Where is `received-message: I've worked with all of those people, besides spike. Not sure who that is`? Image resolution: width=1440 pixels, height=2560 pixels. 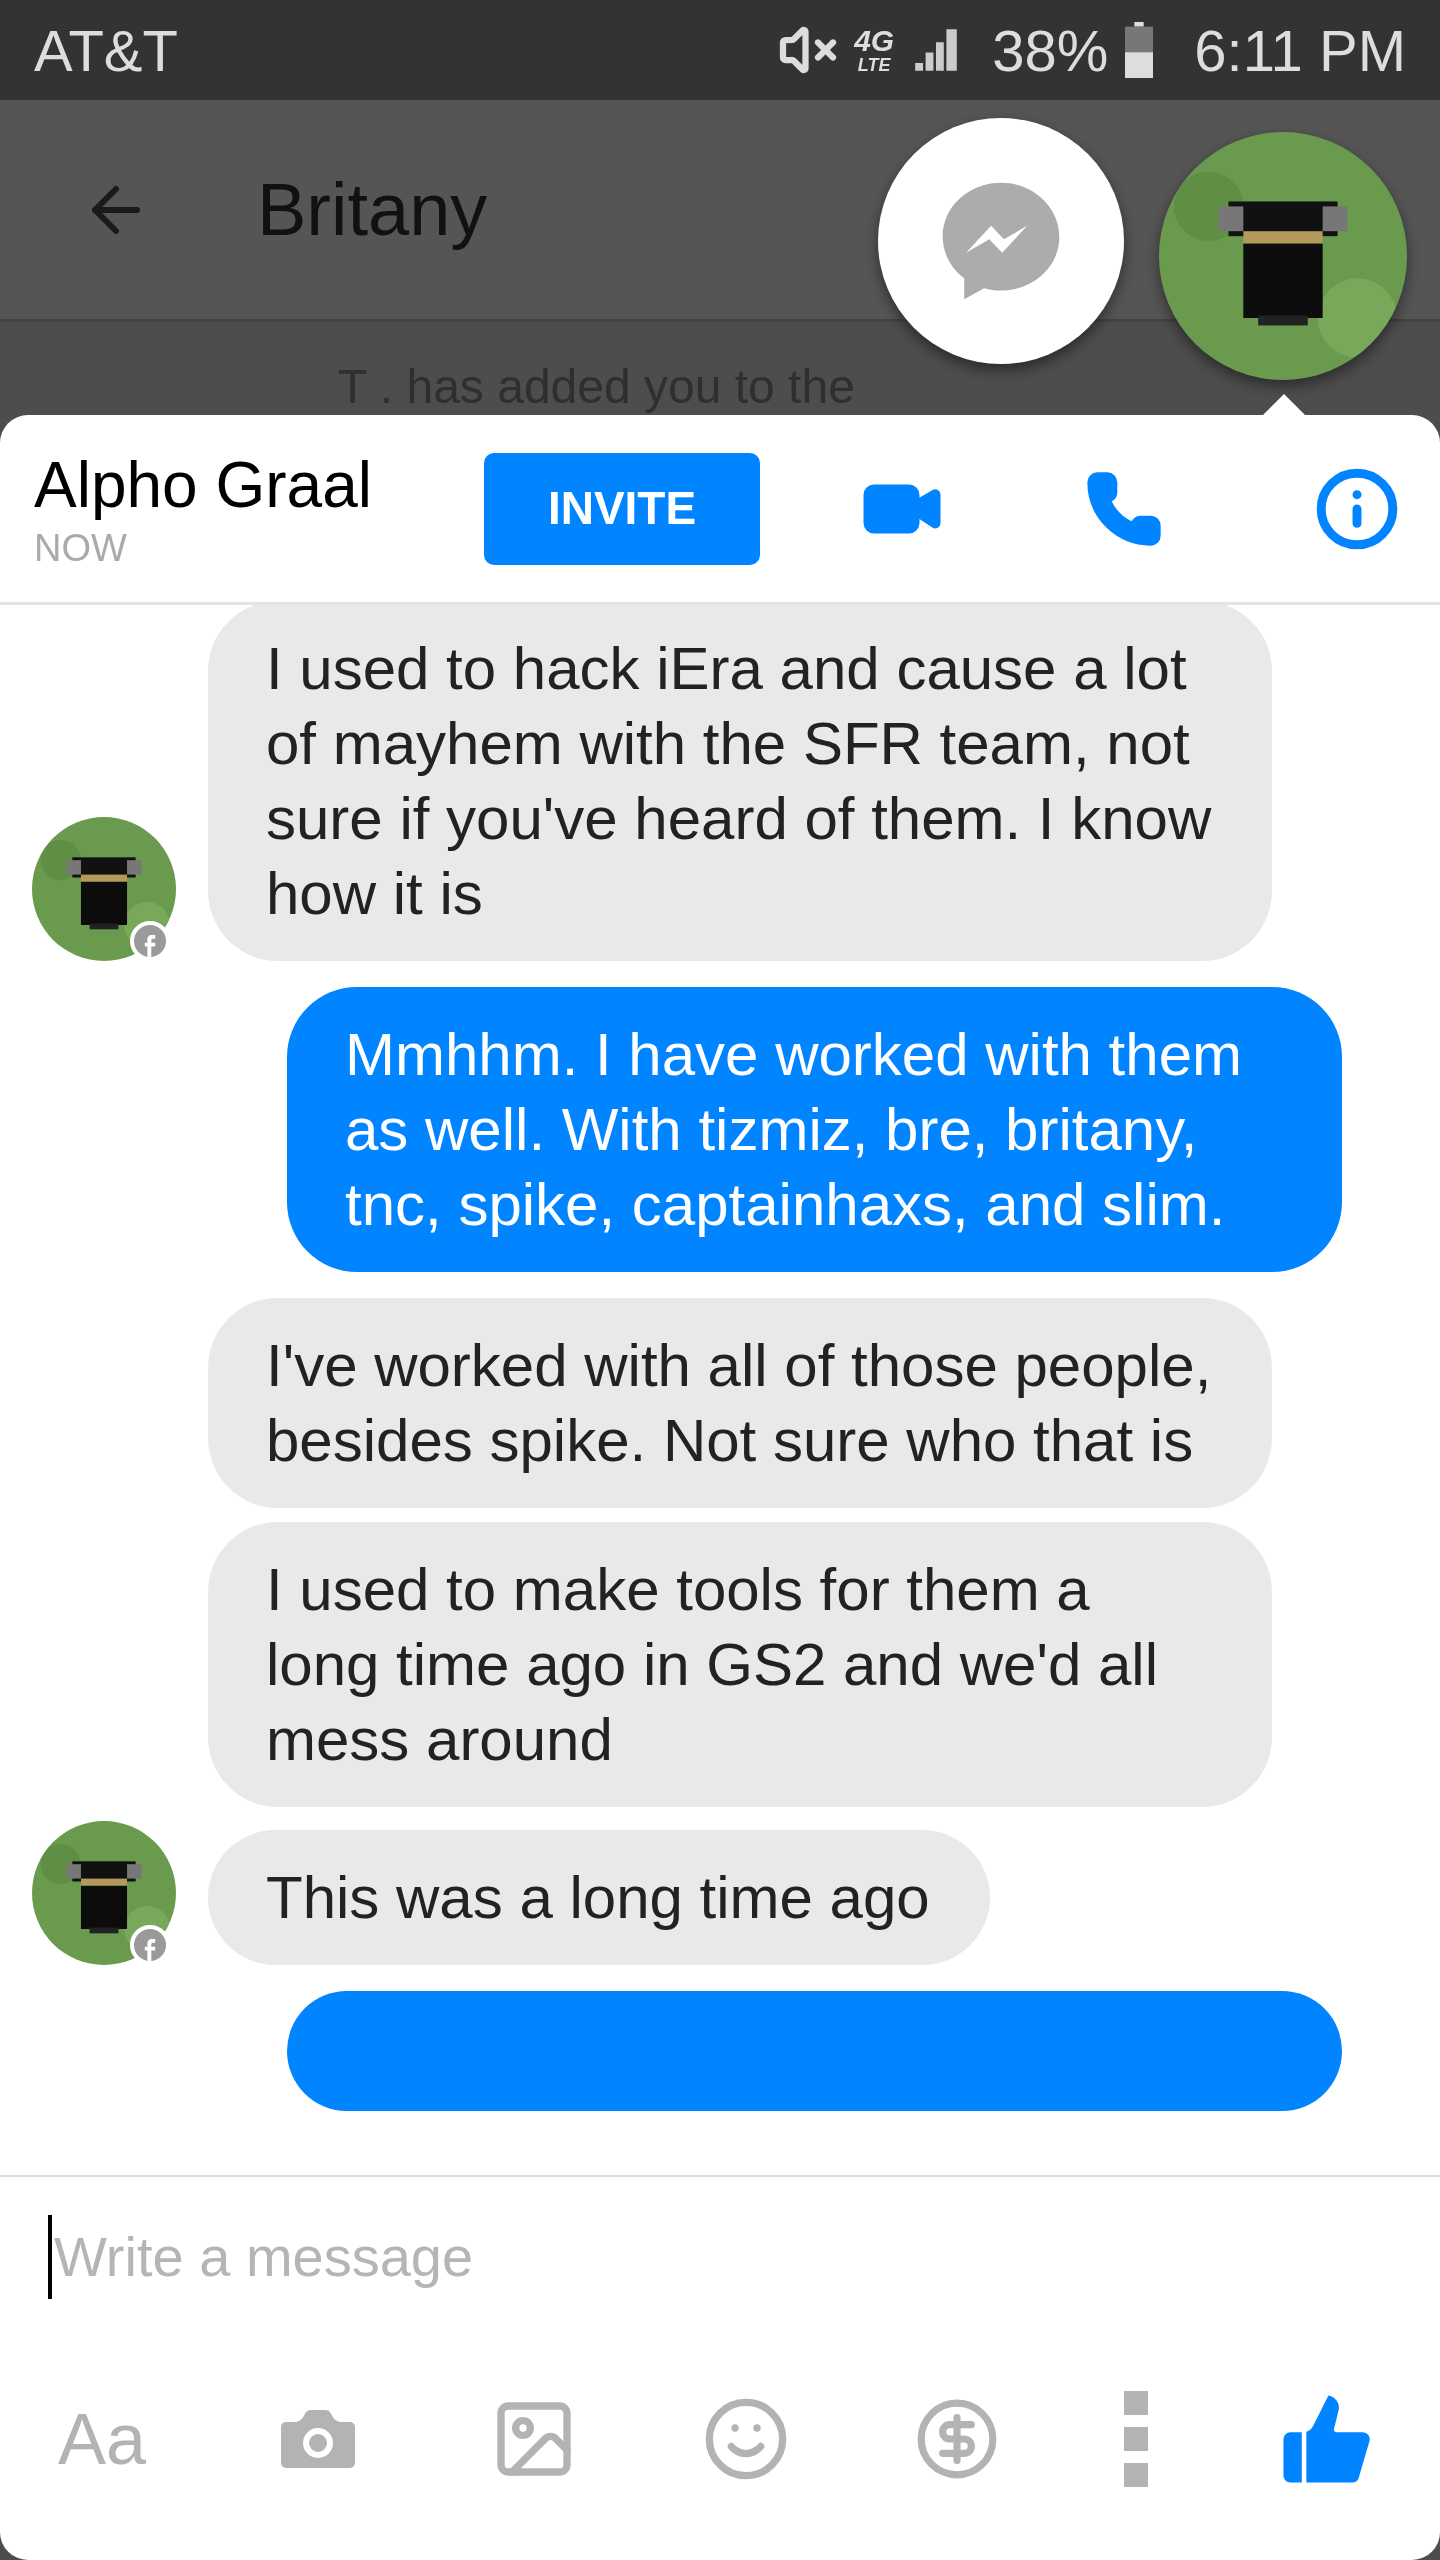 received-message: I've worked with all of those people, besides spike. Not sure who that is is located at coordinates (740, 1403).